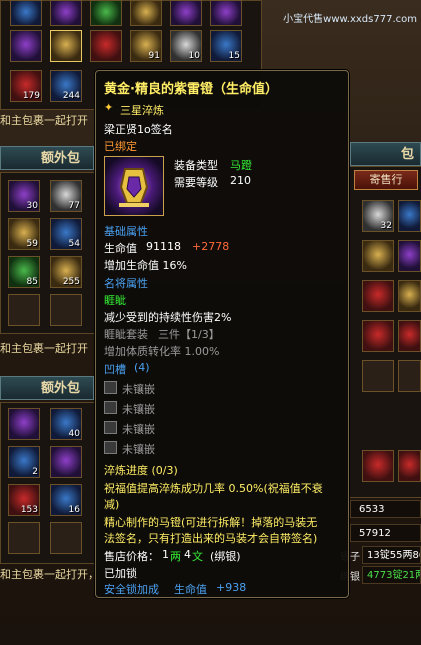 Image resolution: width=421 pixels, height=645 pixels. I want to click on price-note: (绑银), so click(225, 556).